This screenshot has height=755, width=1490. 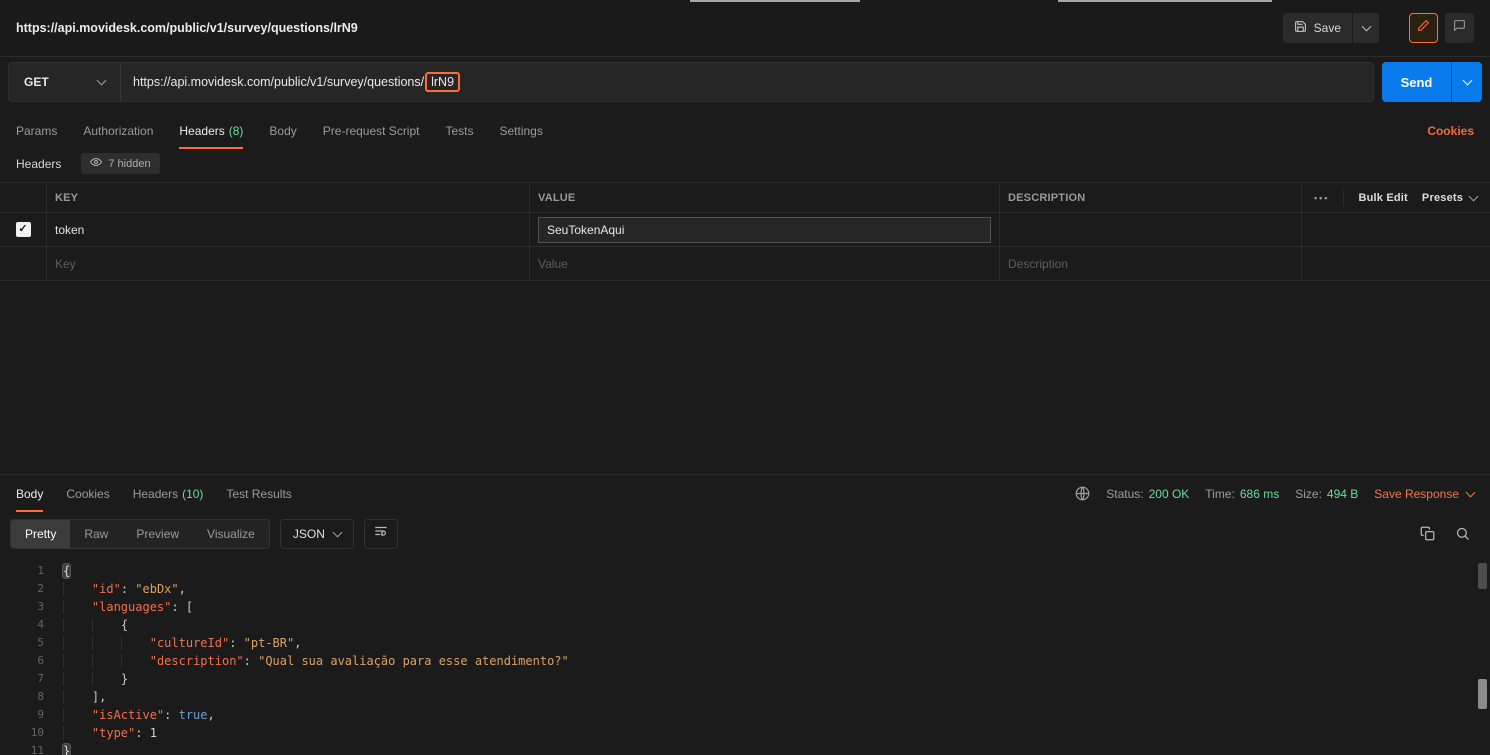 I want to click on comments-button, so click(x=1459, y=28).